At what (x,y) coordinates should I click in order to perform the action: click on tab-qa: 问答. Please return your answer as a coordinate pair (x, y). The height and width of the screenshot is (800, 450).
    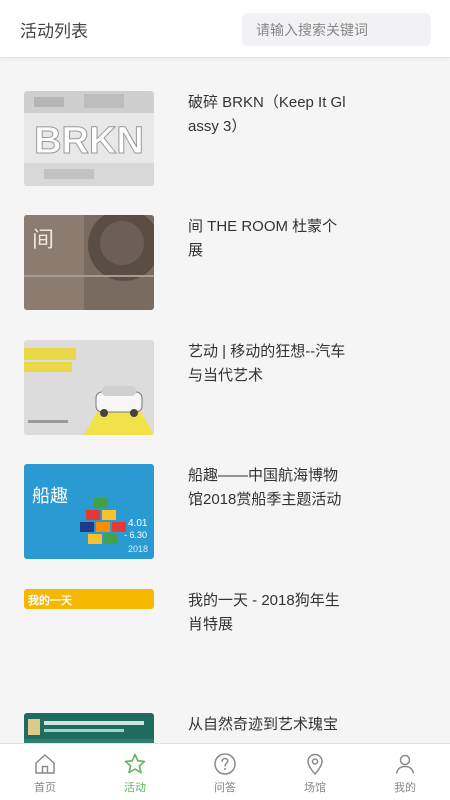
    Looking at the image, I should click on (225, 772).